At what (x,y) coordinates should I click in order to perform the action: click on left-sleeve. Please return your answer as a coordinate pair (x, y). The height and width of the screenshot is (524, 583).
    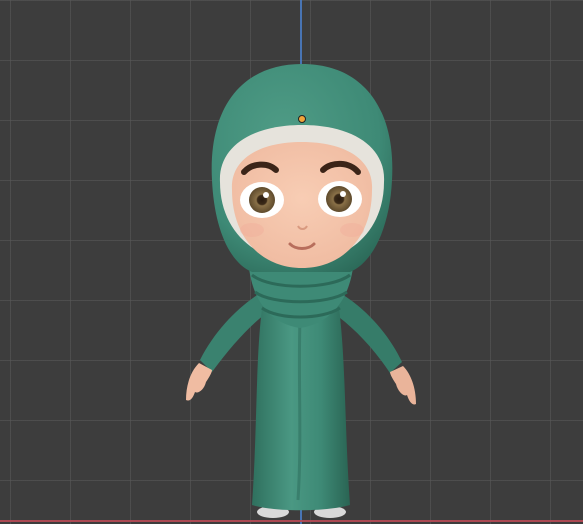
    Looking at the image, I should click on (234, 332).